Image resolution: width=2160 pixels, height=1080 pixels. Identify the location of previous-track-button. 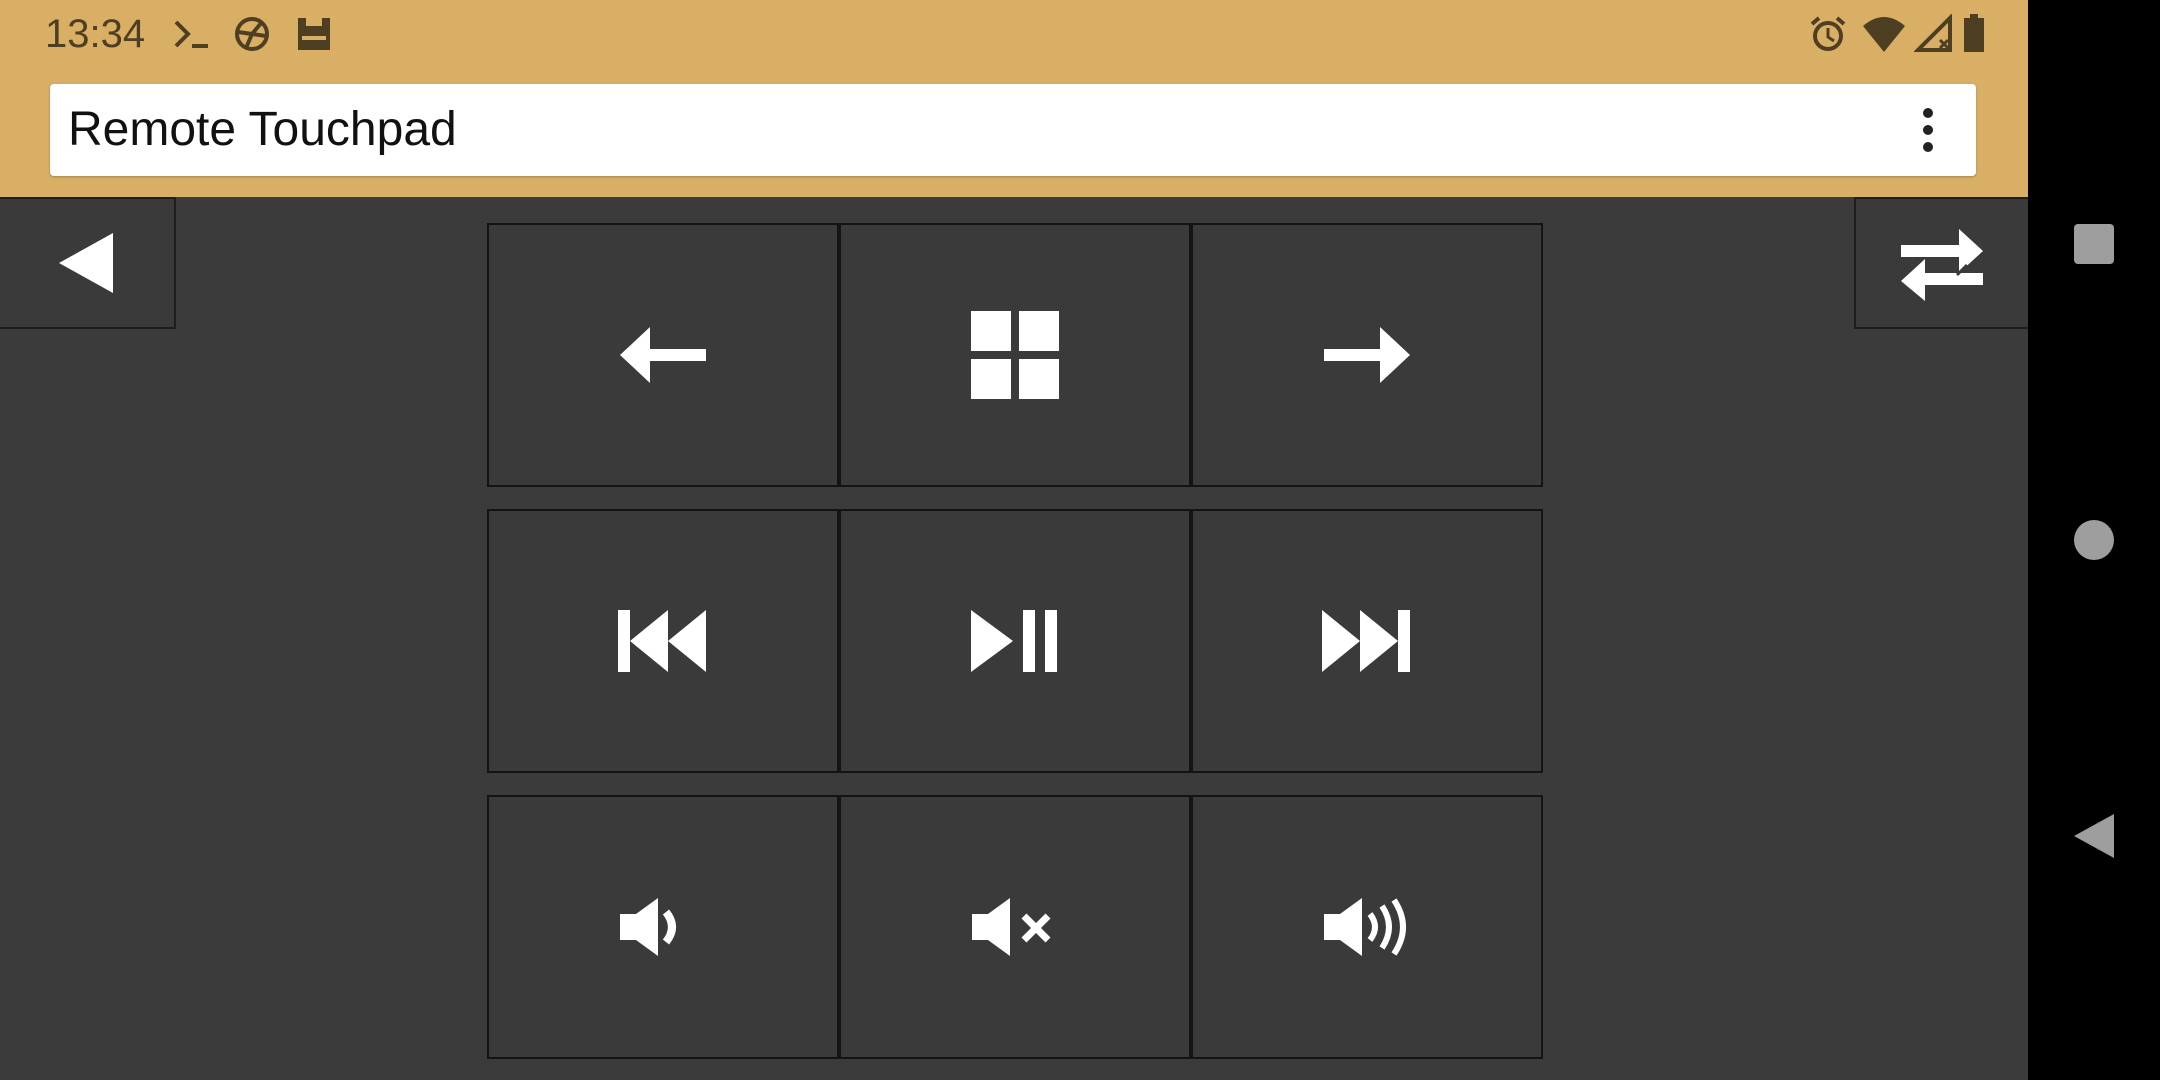
(663, 641).